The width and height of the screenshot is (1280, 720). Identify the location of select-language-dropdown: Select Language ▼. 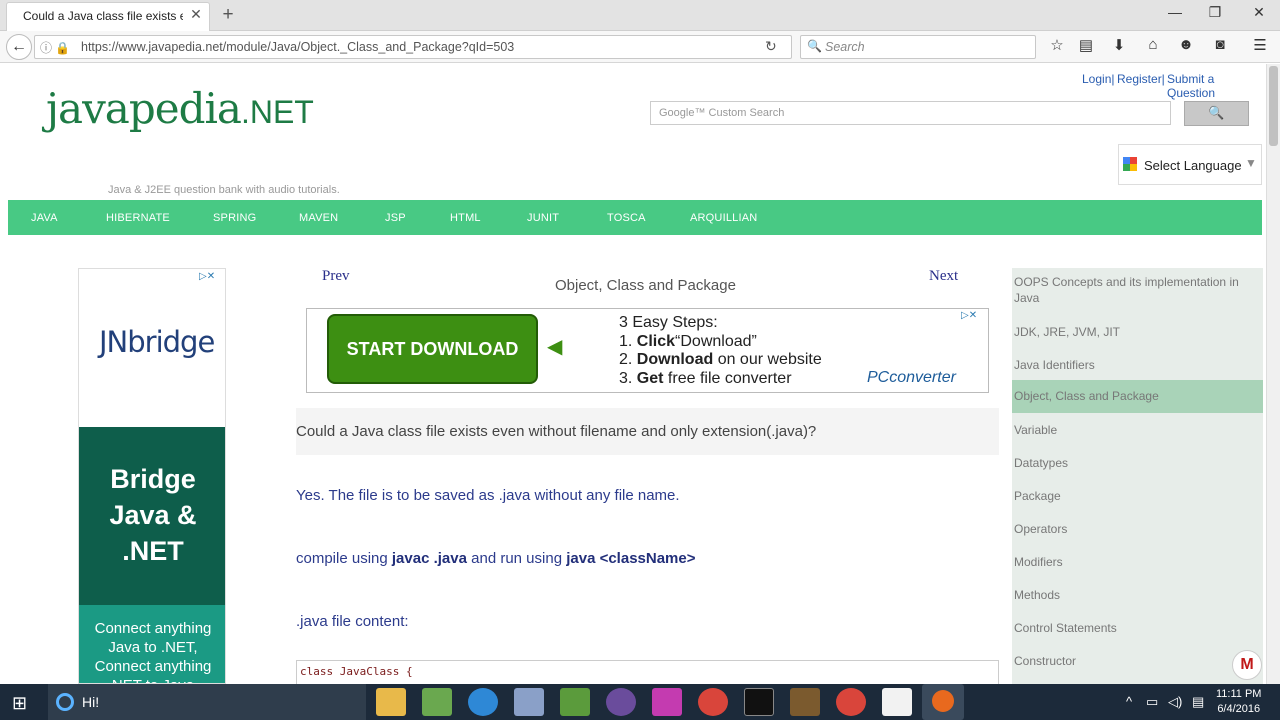
(1190, 164).